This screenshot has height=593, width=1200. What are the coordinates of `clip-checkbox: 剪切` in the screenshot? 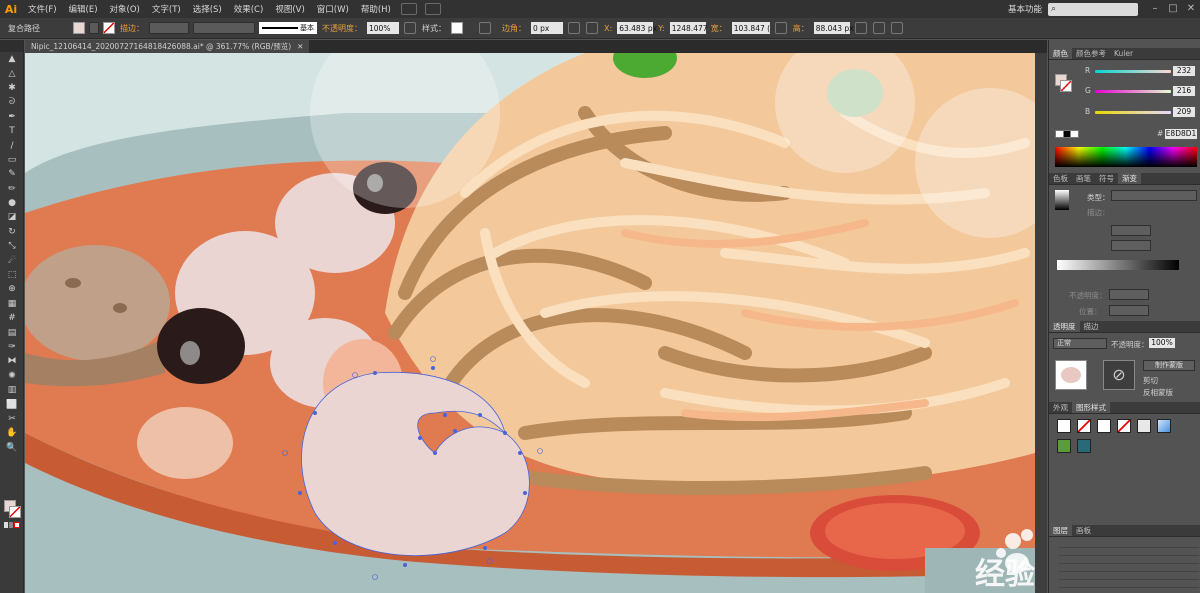 It's located at (1150, 380).